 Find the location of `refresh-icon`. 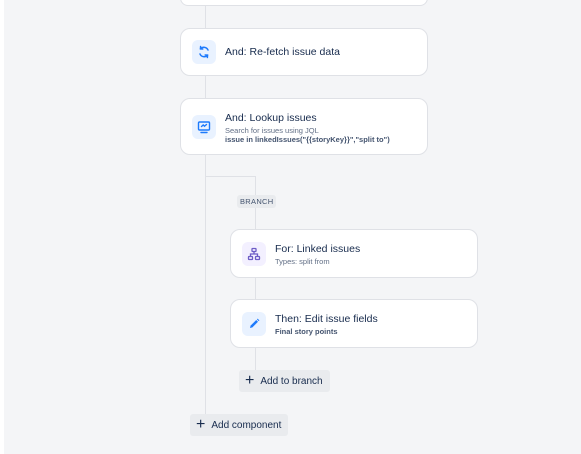

refresh-icon is located at coordinates (204, 52).